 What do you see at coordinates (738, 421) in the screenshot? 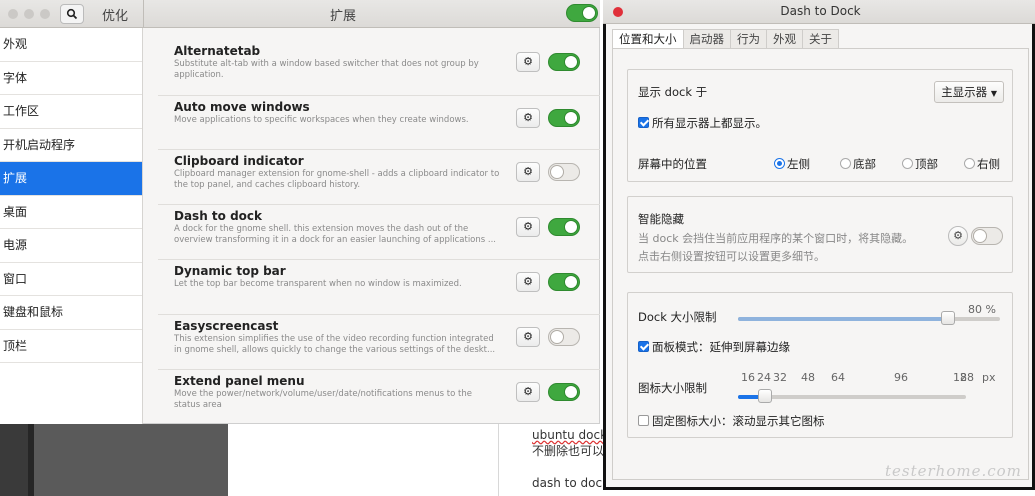
I see `fixed-icon-label: 固定图标大小：滚动显示其它图标` at bounding box center [738, 421].